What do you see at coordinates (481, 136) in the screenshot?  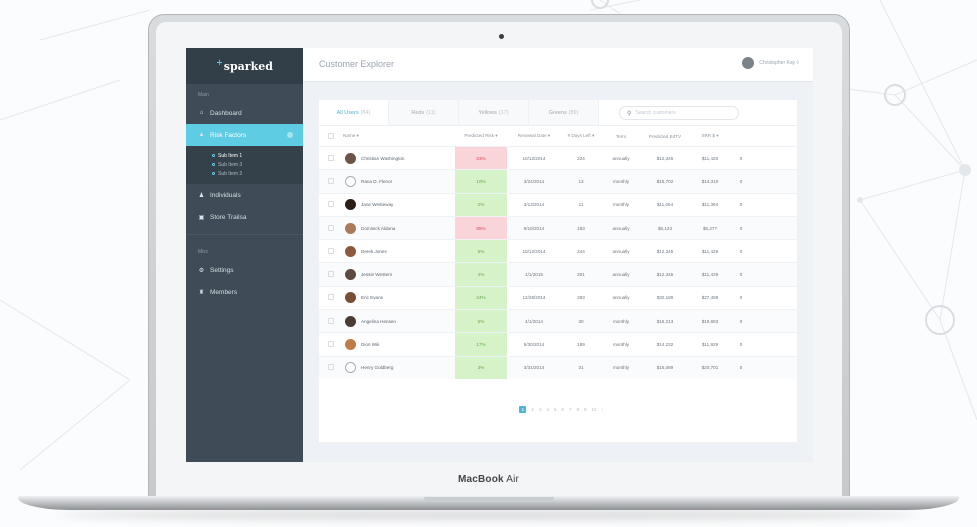 I see `col-risk: Predicted Risk ▾` at bounding box center [481, 136].